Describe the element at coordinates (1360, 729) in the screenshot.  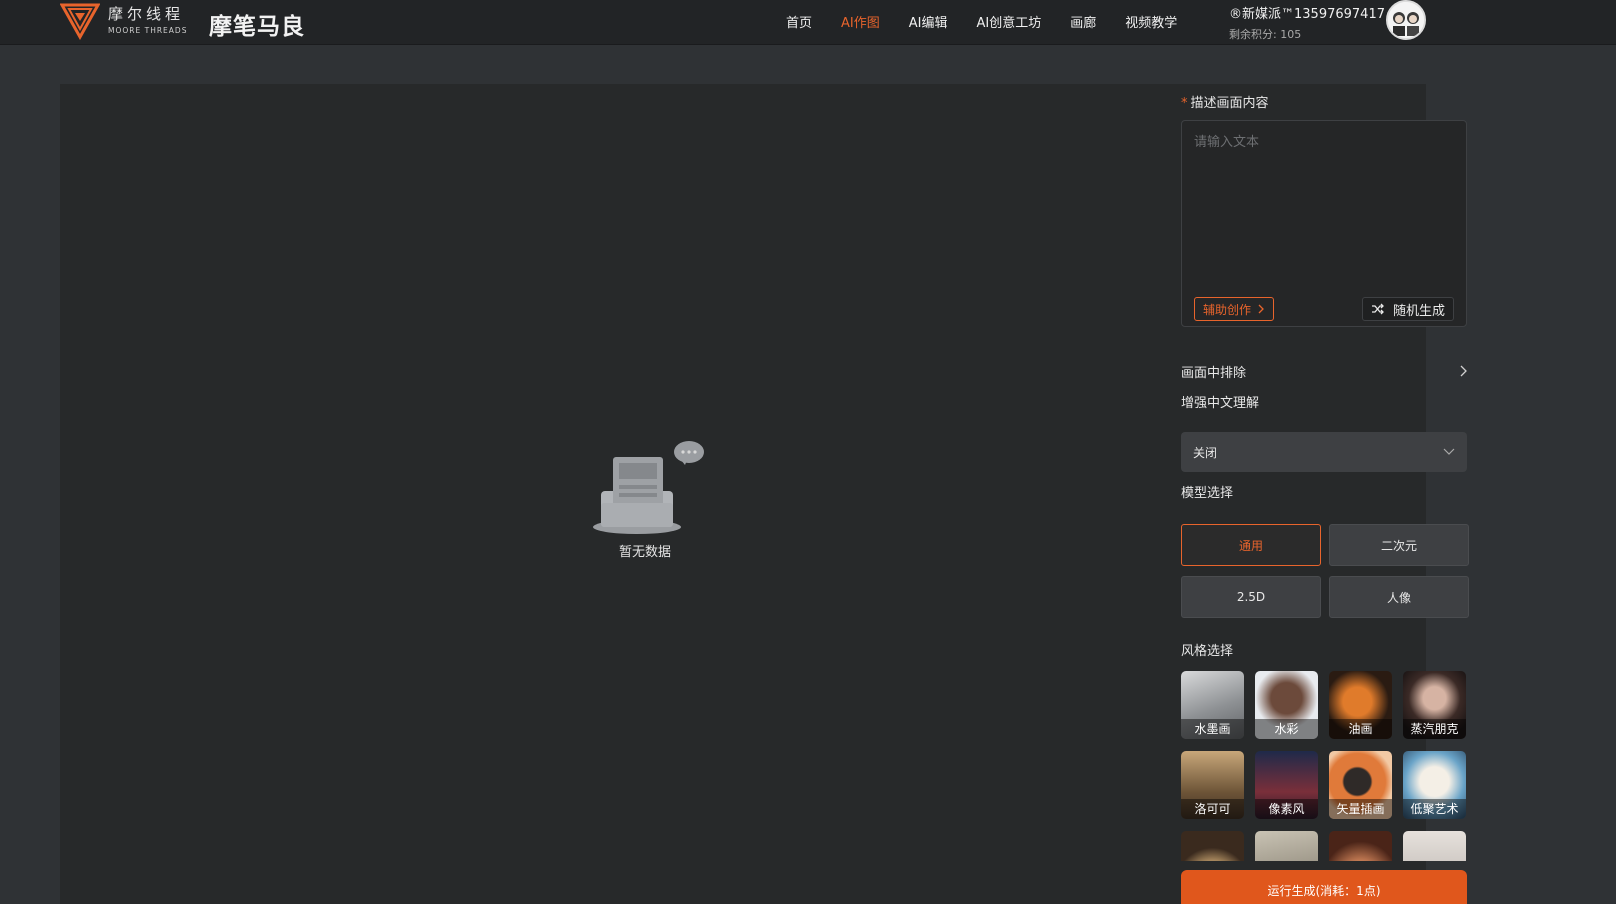
I see `style-tile-label: 油画` at that location.